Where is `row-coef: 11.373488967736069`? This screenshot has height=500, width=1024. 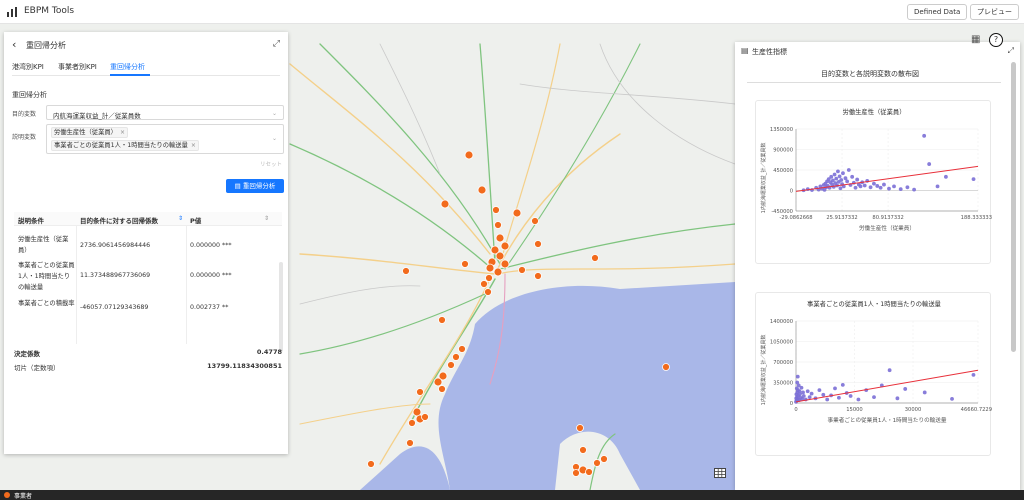 row-coef: 11.373488967736069 is located at coordinates (115, 275).